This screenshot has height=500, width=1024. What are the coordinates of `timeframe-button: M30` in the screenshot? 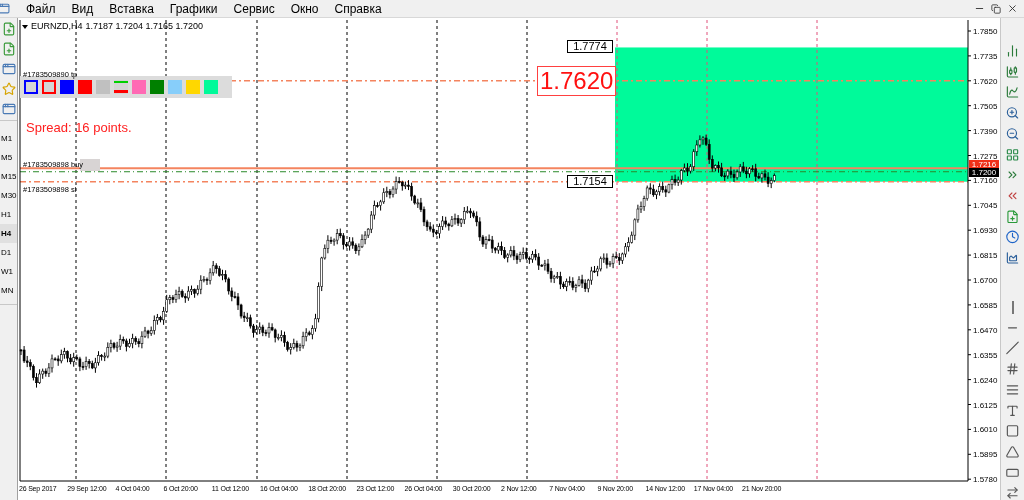 It's located at (8, 195).